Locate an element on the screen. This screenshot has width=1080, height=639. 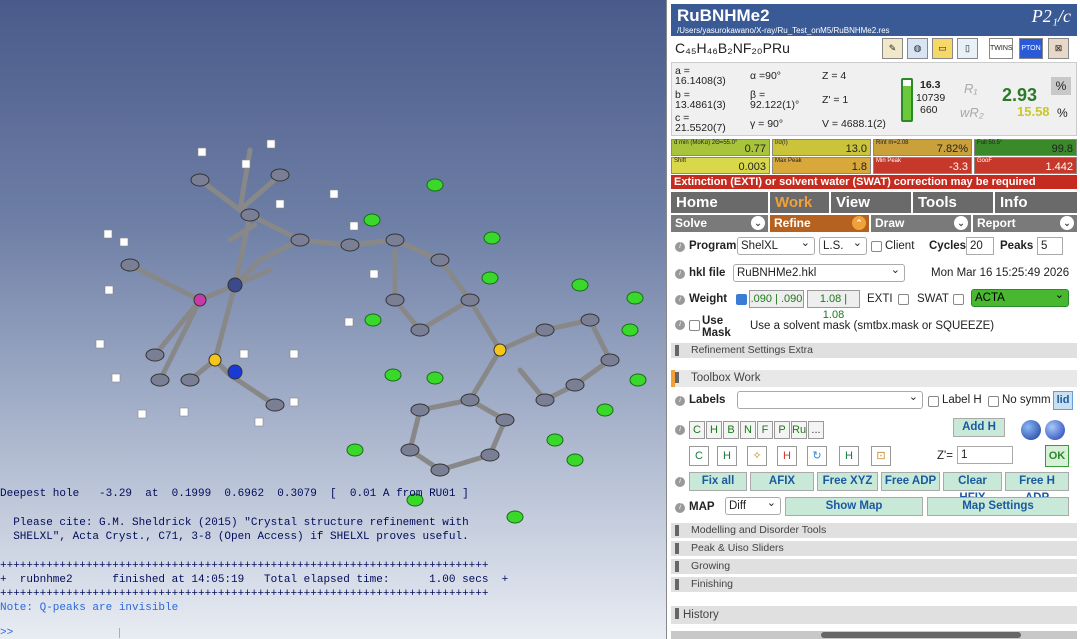
cell-volume: V = 4688.1(2) is located at coordinates (854, 124).